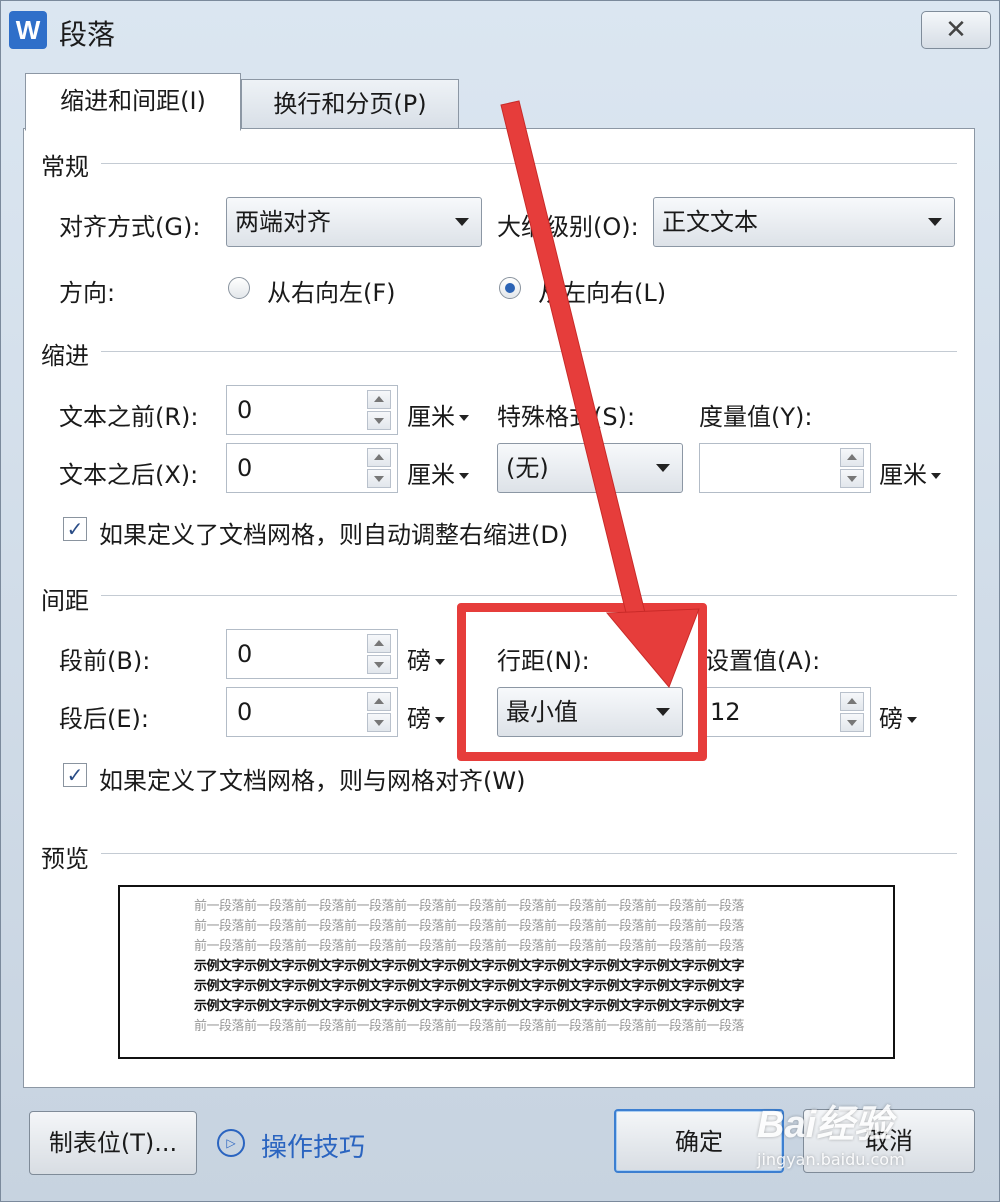 The height and width of the screenshot is (1202, 1000). I want to click on watermark-logo: Bai经验, so click(825, 1125).